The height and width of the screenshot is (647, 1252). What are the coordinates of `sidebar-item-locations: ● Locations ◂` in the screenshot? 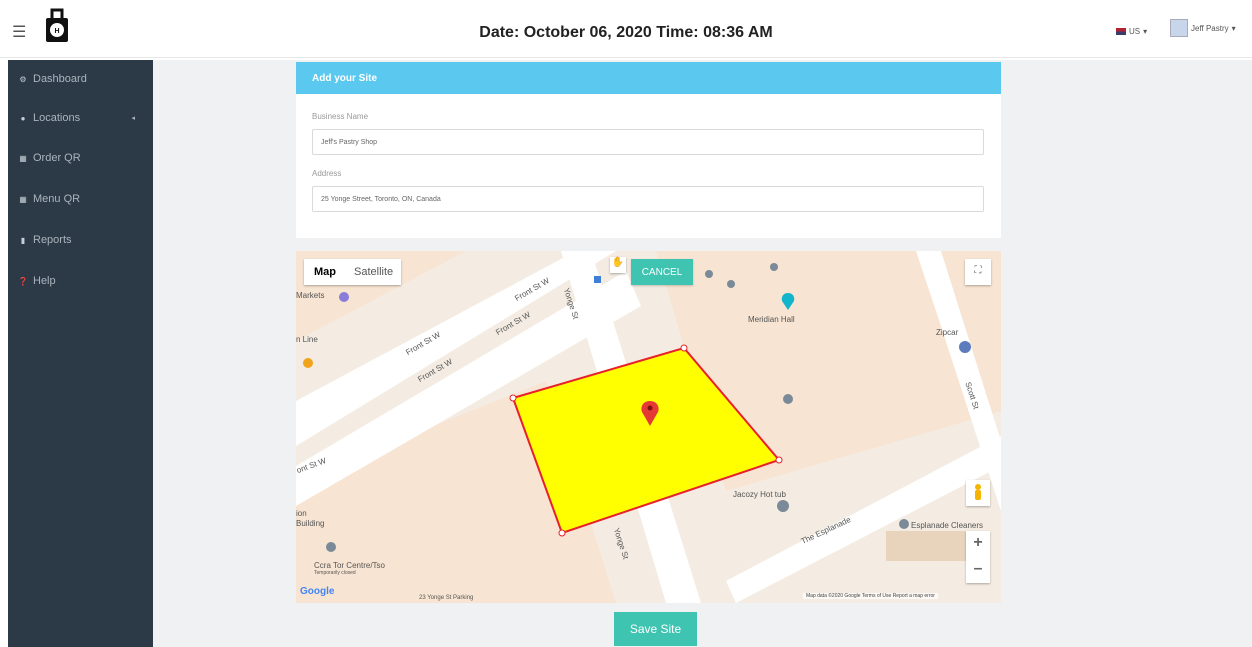 It's located at (80, 118).